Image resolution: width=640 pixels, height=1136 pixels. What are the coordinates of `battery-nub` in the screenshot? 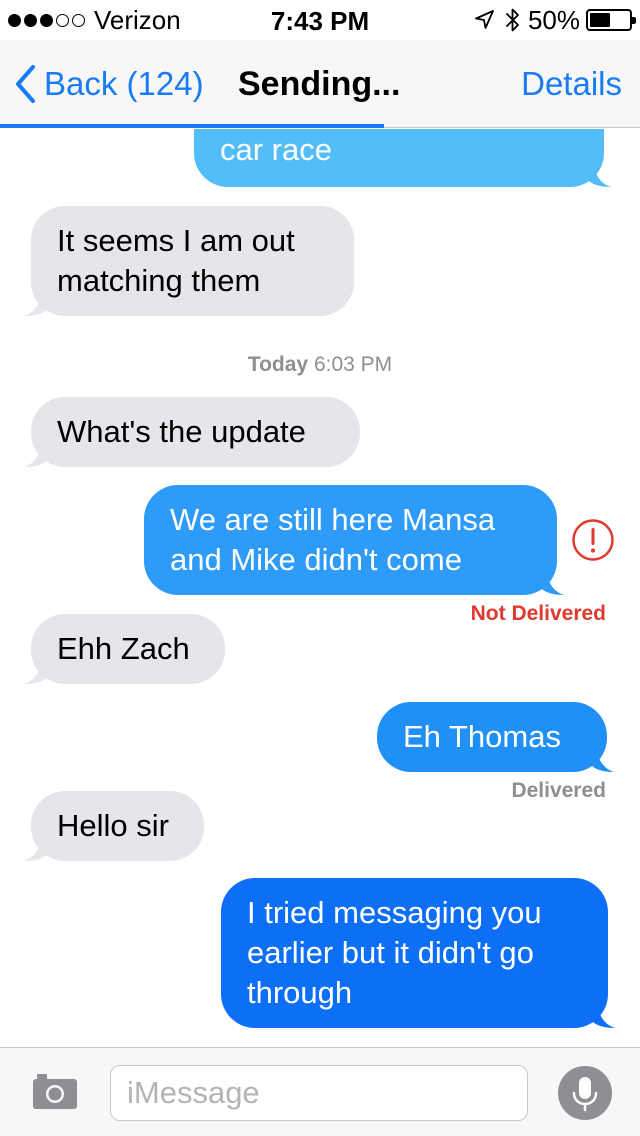 It's located at (634, 20).